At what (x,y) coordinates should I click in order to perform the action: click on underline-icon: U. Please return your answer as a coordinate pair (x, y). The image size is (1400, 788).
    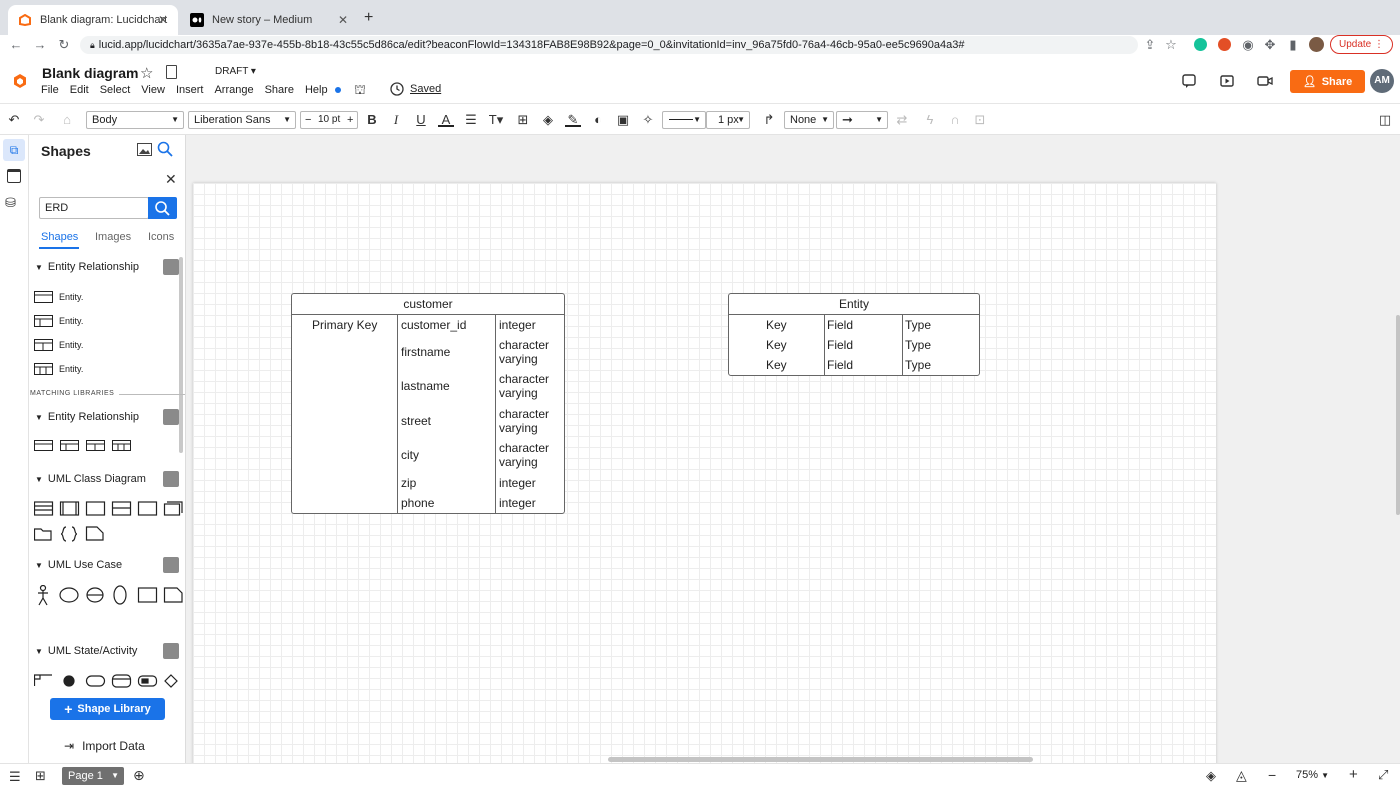
    Looking at the image, I should click on (421, 120).